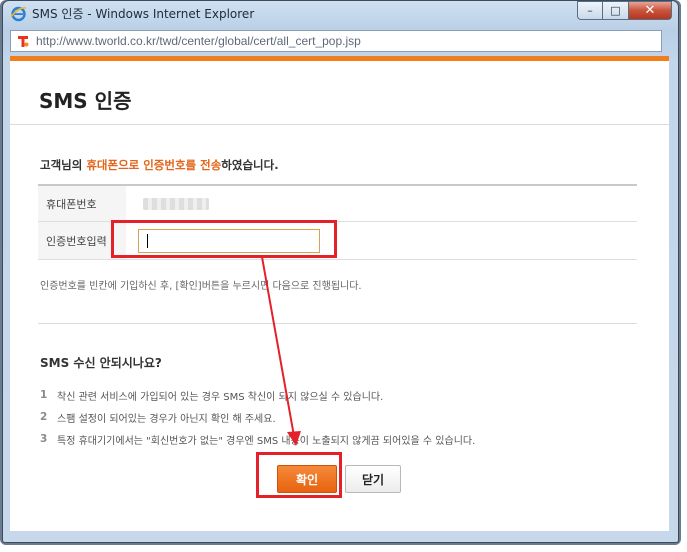 The image size is (687, 552). What do you see at coordinates (299, 475) in the screenshot?
I see `annotation-box-confirm` at bounding box center [299, 475].